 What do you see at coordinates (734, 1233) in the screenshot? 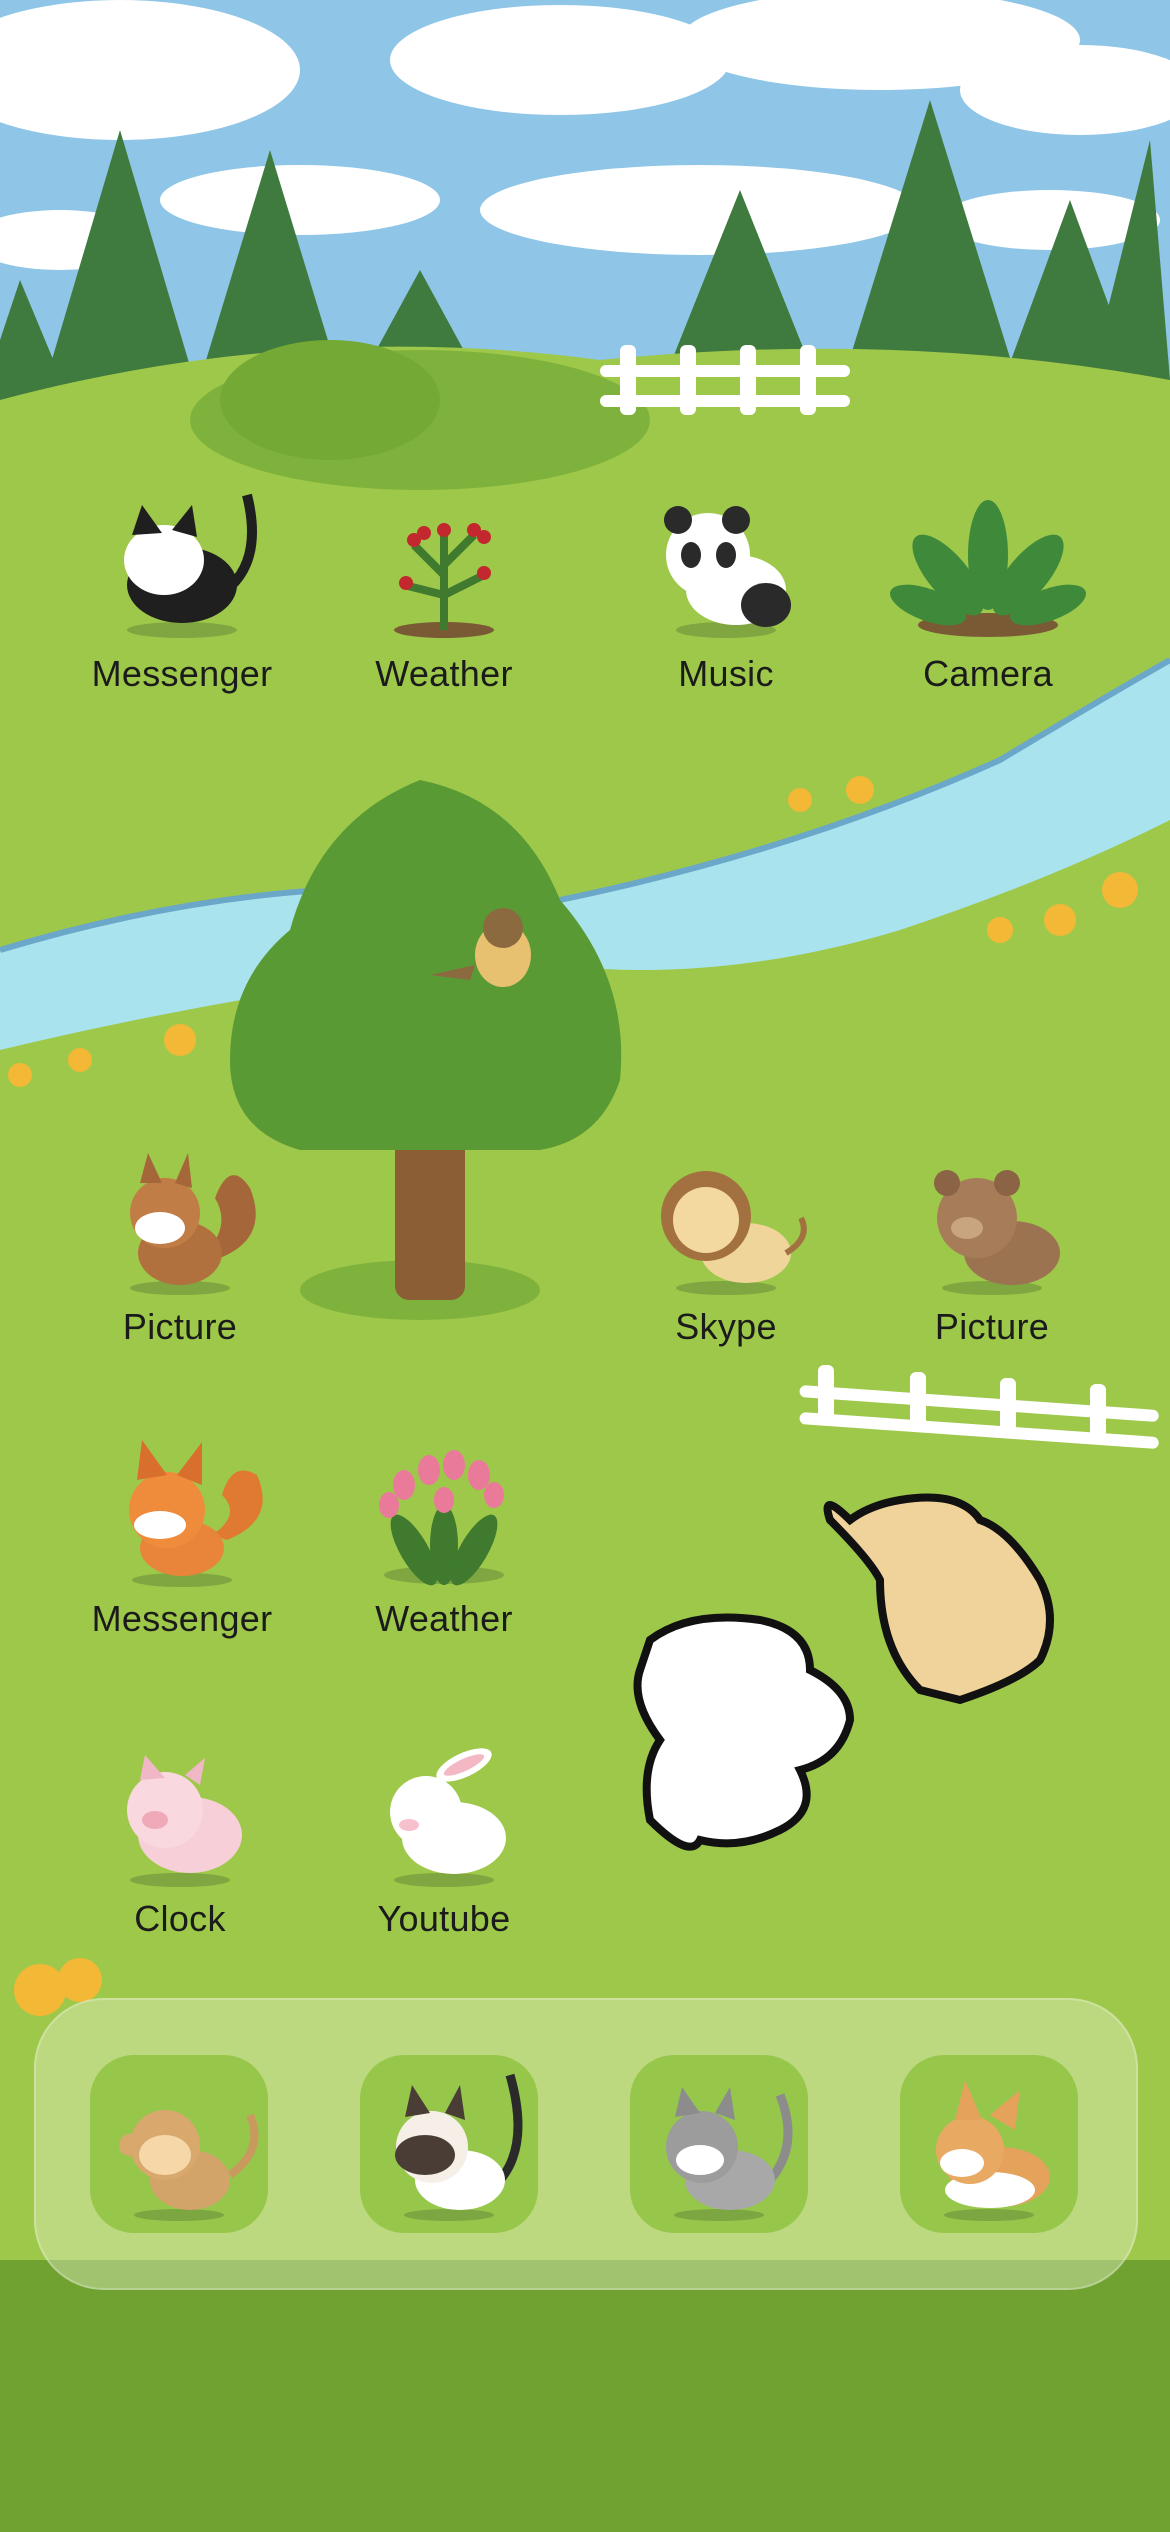
I see `lion-icon` at bounding box center [734, 1233].